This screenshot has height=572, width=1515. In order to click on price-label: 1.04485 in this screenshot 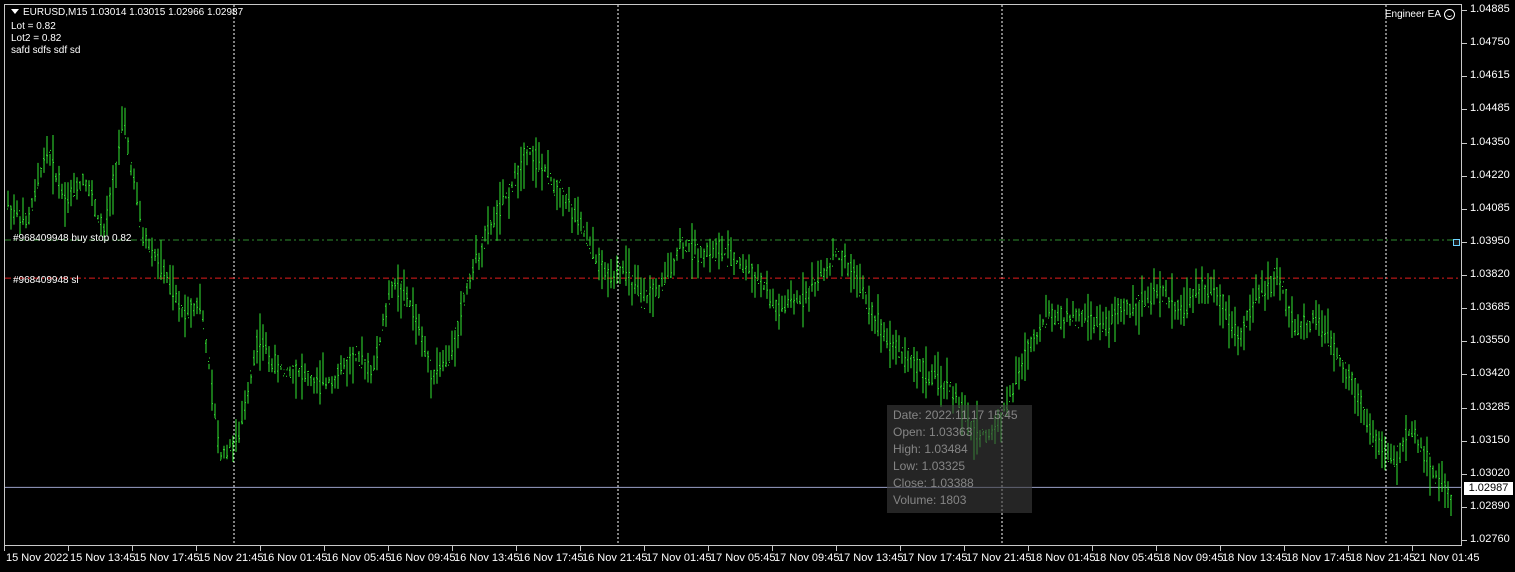, I will do `click(1490, 108)`.